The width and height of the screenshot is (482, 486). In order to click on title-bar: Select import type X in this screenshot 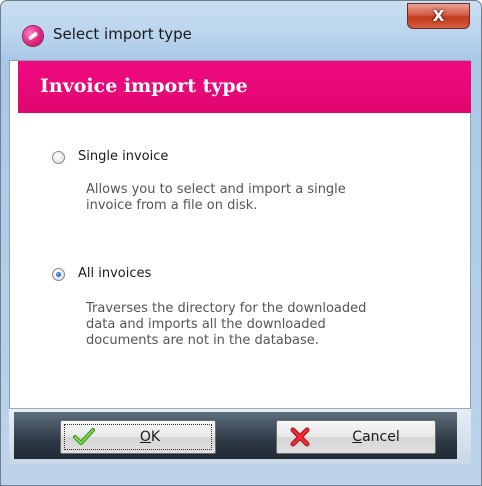, I will do `click(241, 31)`.